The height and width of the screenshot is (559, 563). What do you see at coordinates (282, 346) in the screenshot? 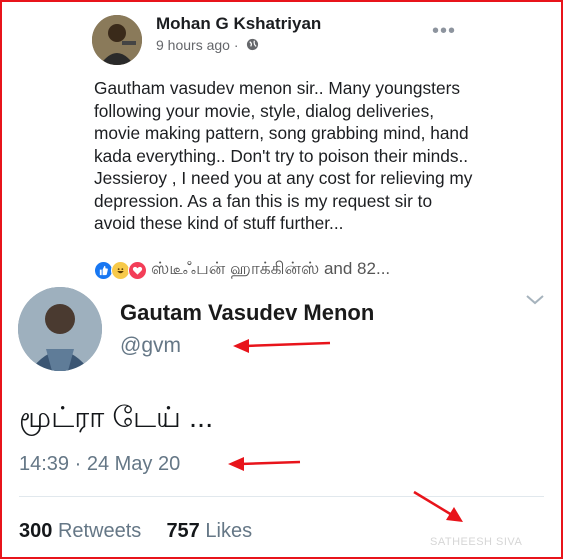
I see `arrow-to-handle-icon` at bounding box center [282, 346].